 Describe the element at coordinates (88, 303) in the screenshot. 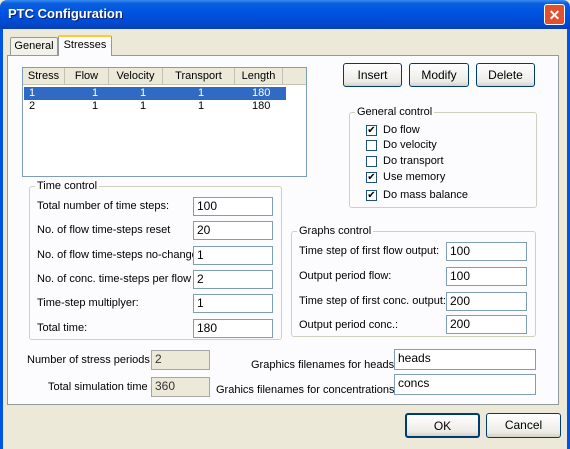

I see `multiplyer-label: Time-step multiplyer:` at that location.